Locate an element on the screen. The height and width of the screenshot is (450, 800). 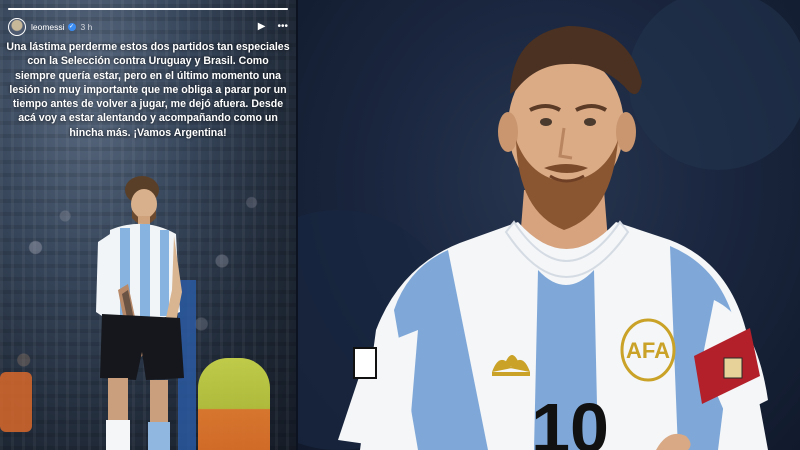
more-icon: ••• is located at coordinates (282, 27).